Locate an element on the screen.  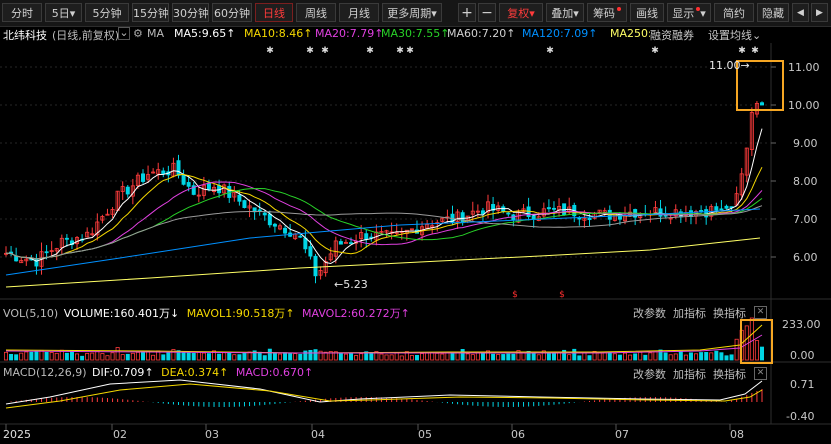
mavol2-value: MAVOL2:60.272万↑ is located at coordinates (356, 313).